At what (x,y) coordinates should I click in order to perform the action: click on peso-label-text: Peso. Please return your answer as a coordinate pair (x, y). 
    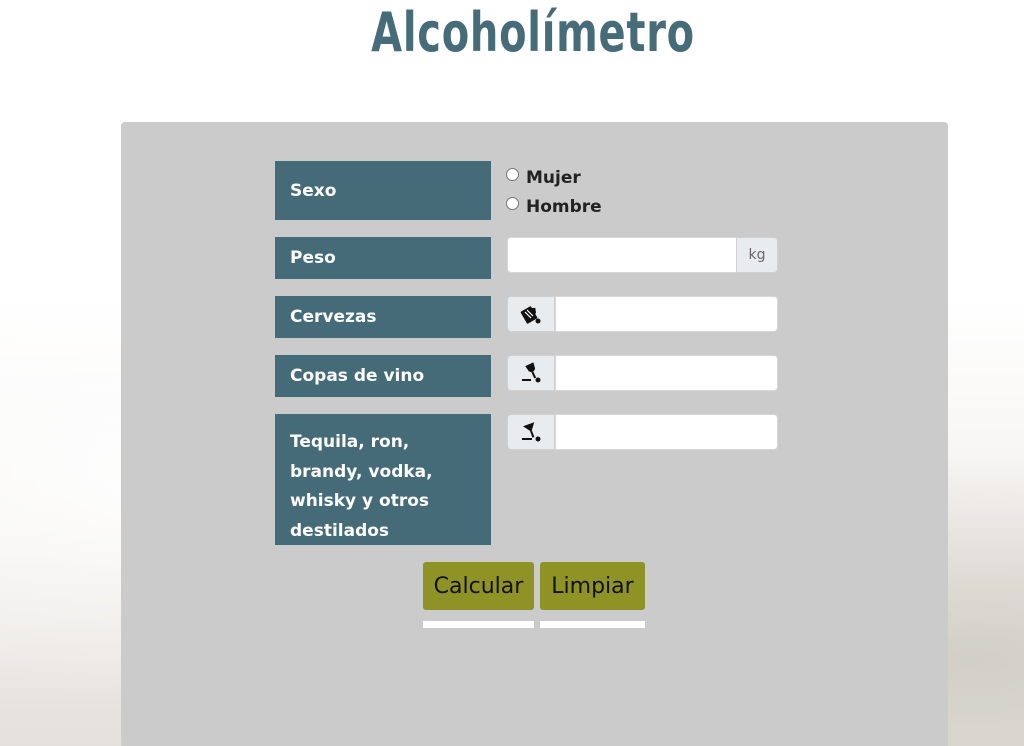
    Looking at the image, I should click on (313, 258).